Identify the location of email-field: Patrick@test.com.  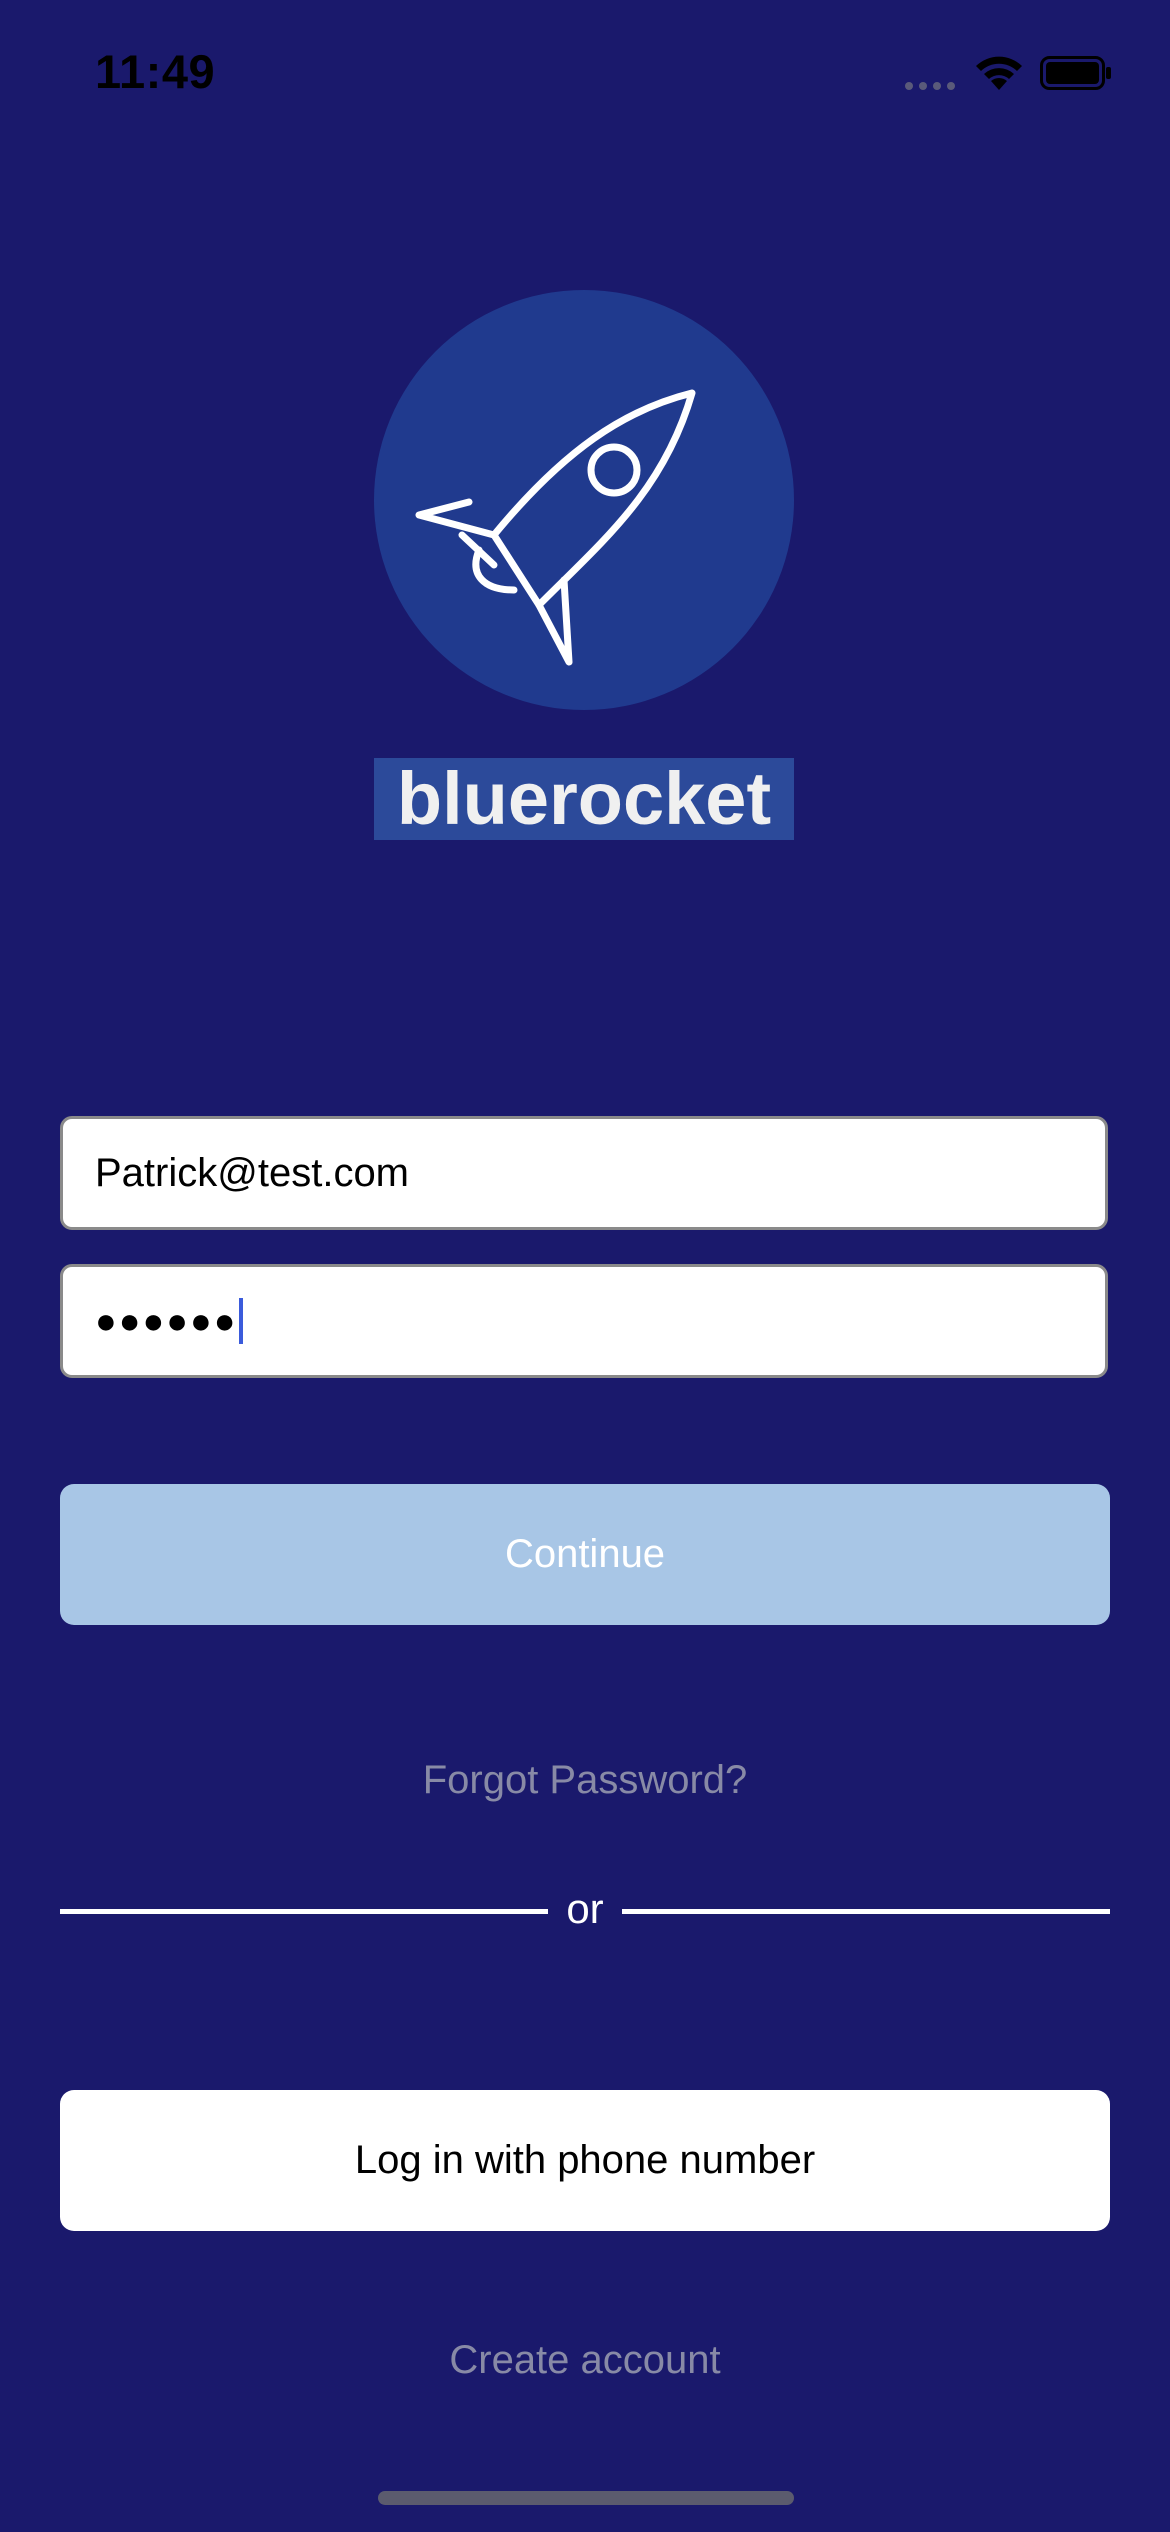
(584, 1173).